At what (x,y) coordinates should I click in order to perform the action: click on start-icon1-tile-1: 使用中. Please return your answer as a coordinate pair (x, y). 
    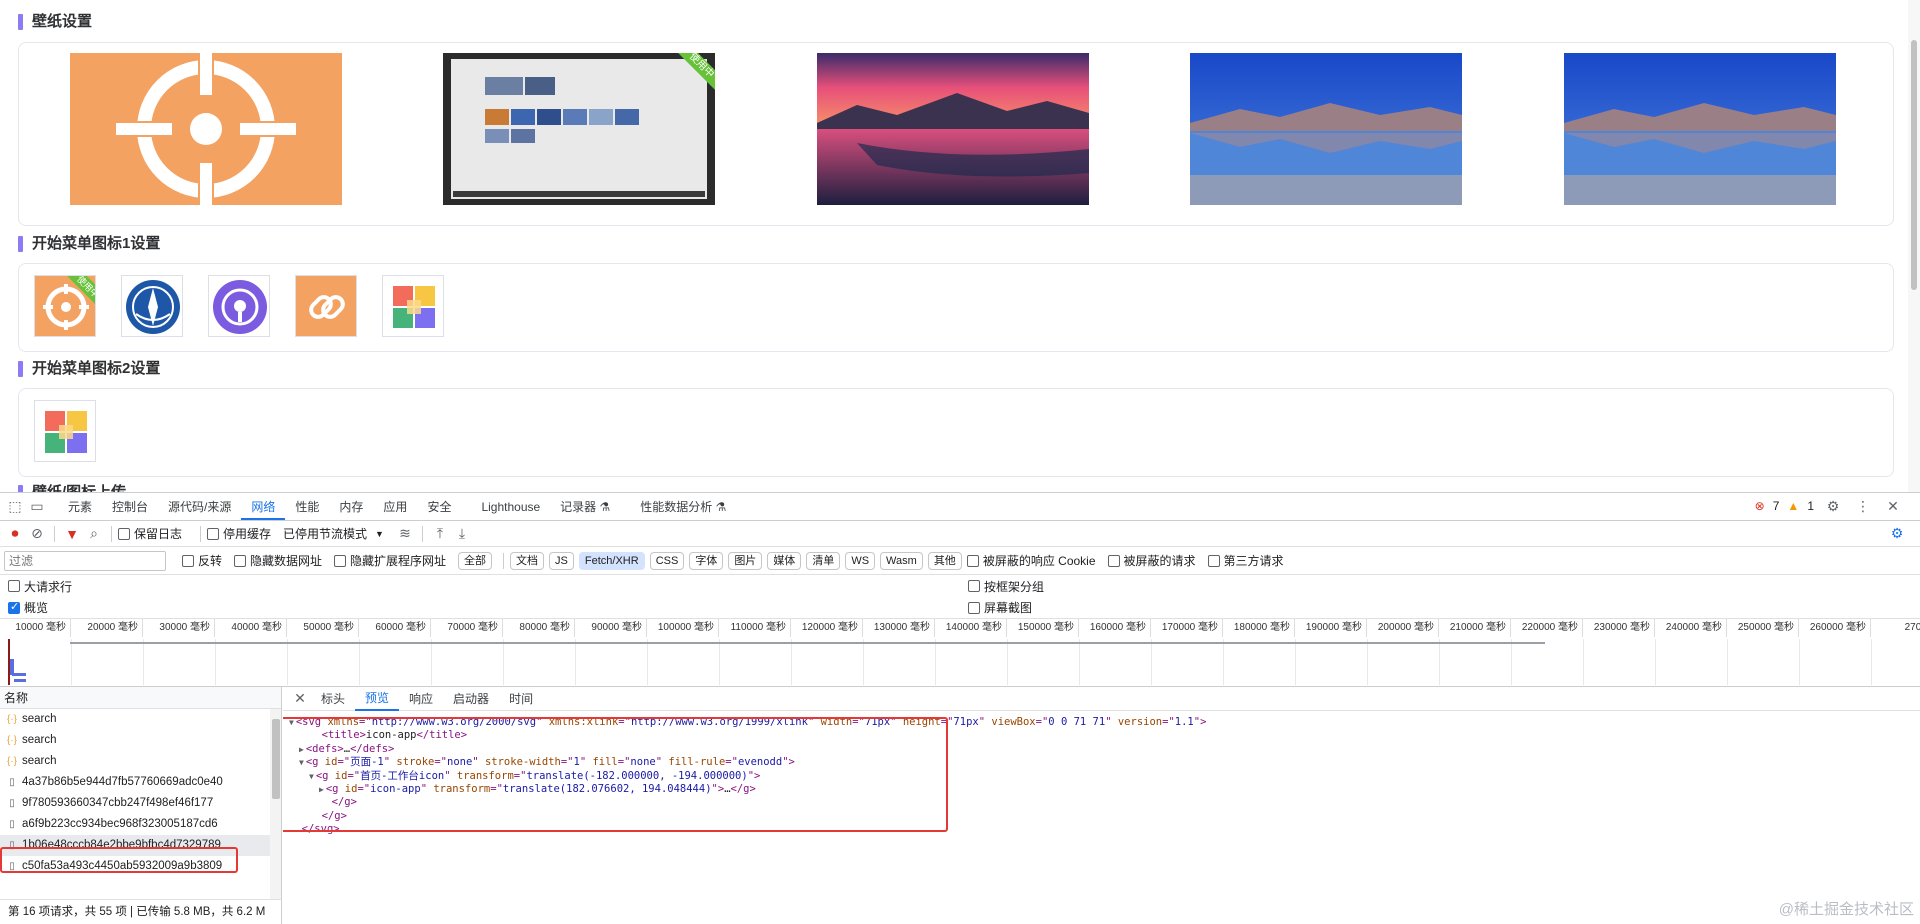
    Looking at the image, I should click on (65, 306).